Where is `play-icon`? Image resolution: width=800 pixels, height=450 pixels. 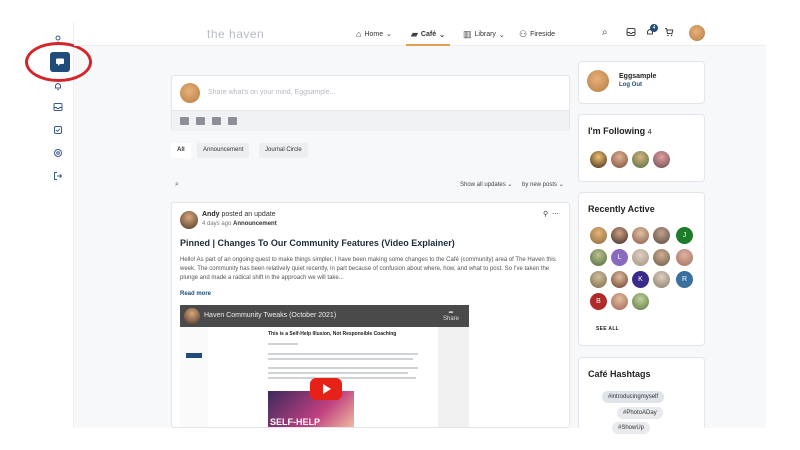
play-icon is located at coordinates (327, 389).